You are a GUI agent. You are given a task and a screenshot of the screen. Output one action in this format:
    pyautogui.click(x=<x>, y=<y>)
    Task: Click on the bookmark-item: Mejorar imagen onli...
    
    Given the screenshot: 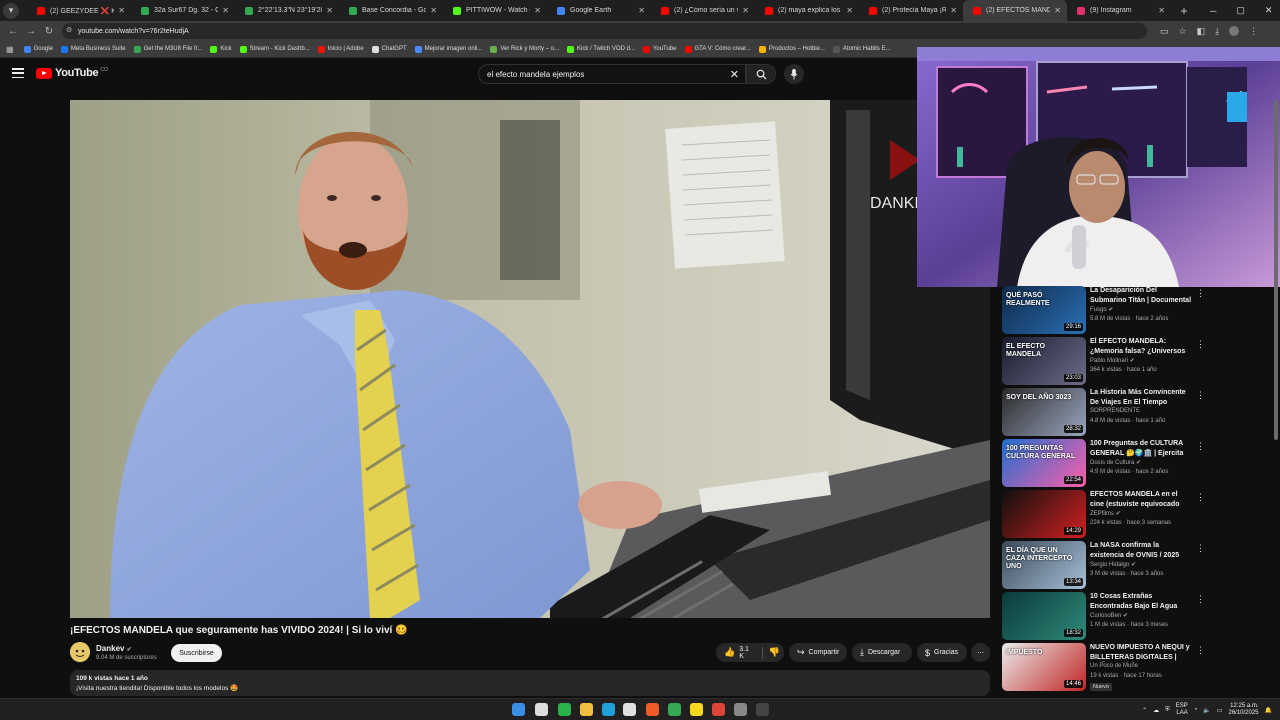 What is the action you would take?
    pyautogui.click(x=448, y=49)
    